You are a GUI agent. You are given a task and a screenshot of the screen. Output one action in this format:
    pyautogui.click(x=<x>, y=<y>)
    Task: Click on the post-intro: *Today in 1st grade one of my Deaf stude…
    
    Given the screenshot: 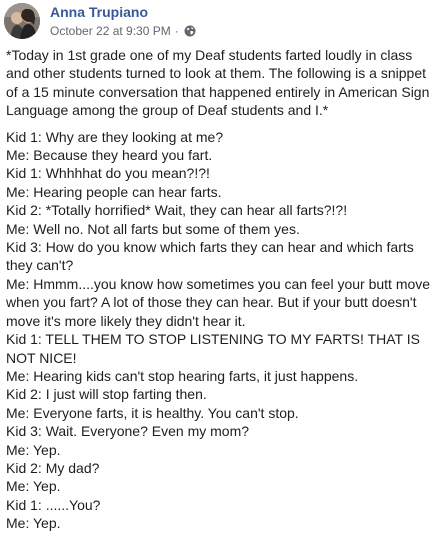 What is the action you would take?
    pyautogui.click(x=218, y=83)
    